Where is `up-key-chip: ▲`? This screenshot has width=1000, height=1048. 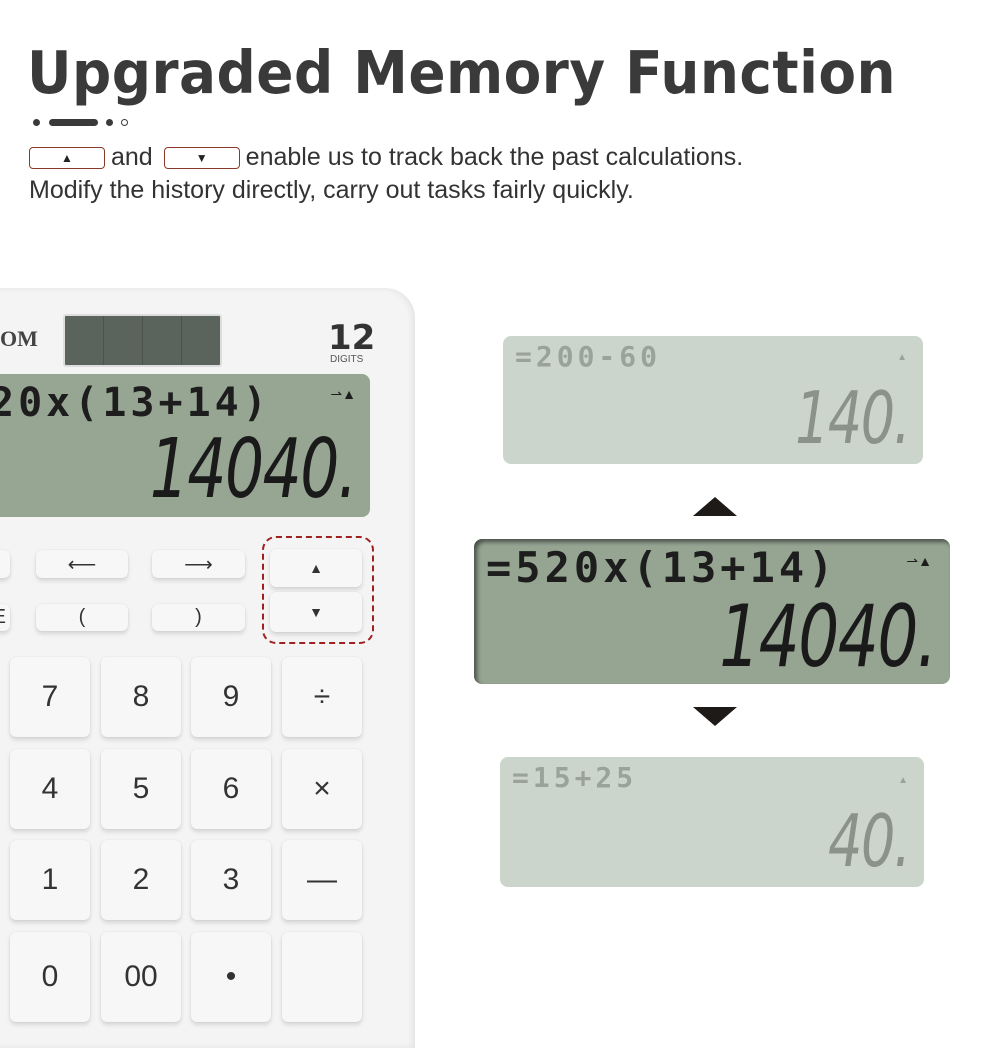
up-key-chip: ▲ is located at coordinates (67, 158).